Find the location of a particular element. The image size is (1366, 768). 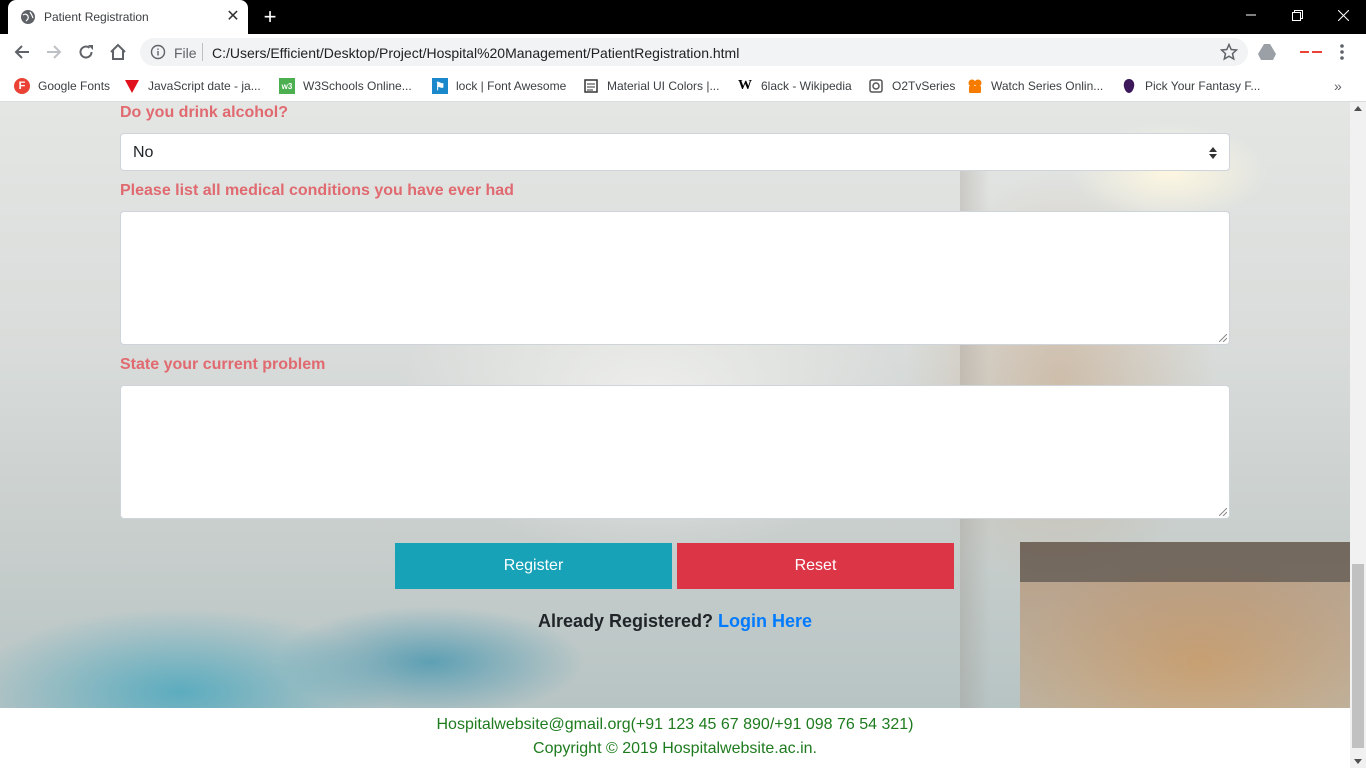

o2tvseries-icon is located at coordinates (876, 86).